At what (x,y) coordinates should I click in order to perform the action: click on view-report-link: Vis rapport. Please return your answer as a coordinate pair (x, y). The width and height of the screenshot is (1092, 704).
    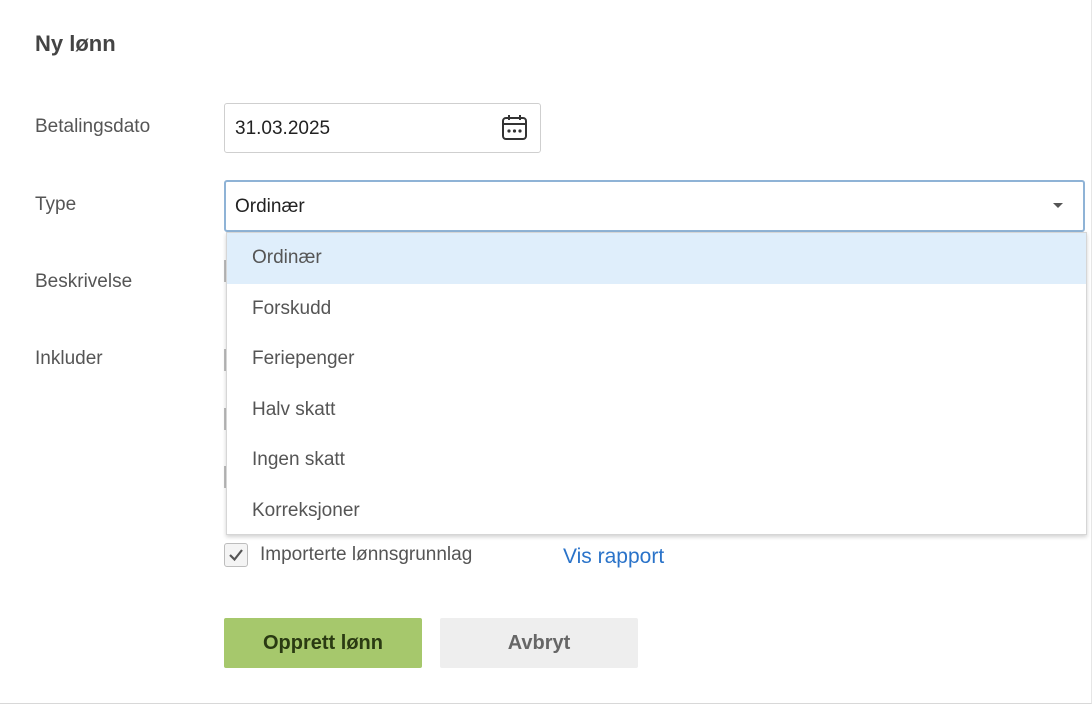
    Looking at the image, I should click on (613, 557).